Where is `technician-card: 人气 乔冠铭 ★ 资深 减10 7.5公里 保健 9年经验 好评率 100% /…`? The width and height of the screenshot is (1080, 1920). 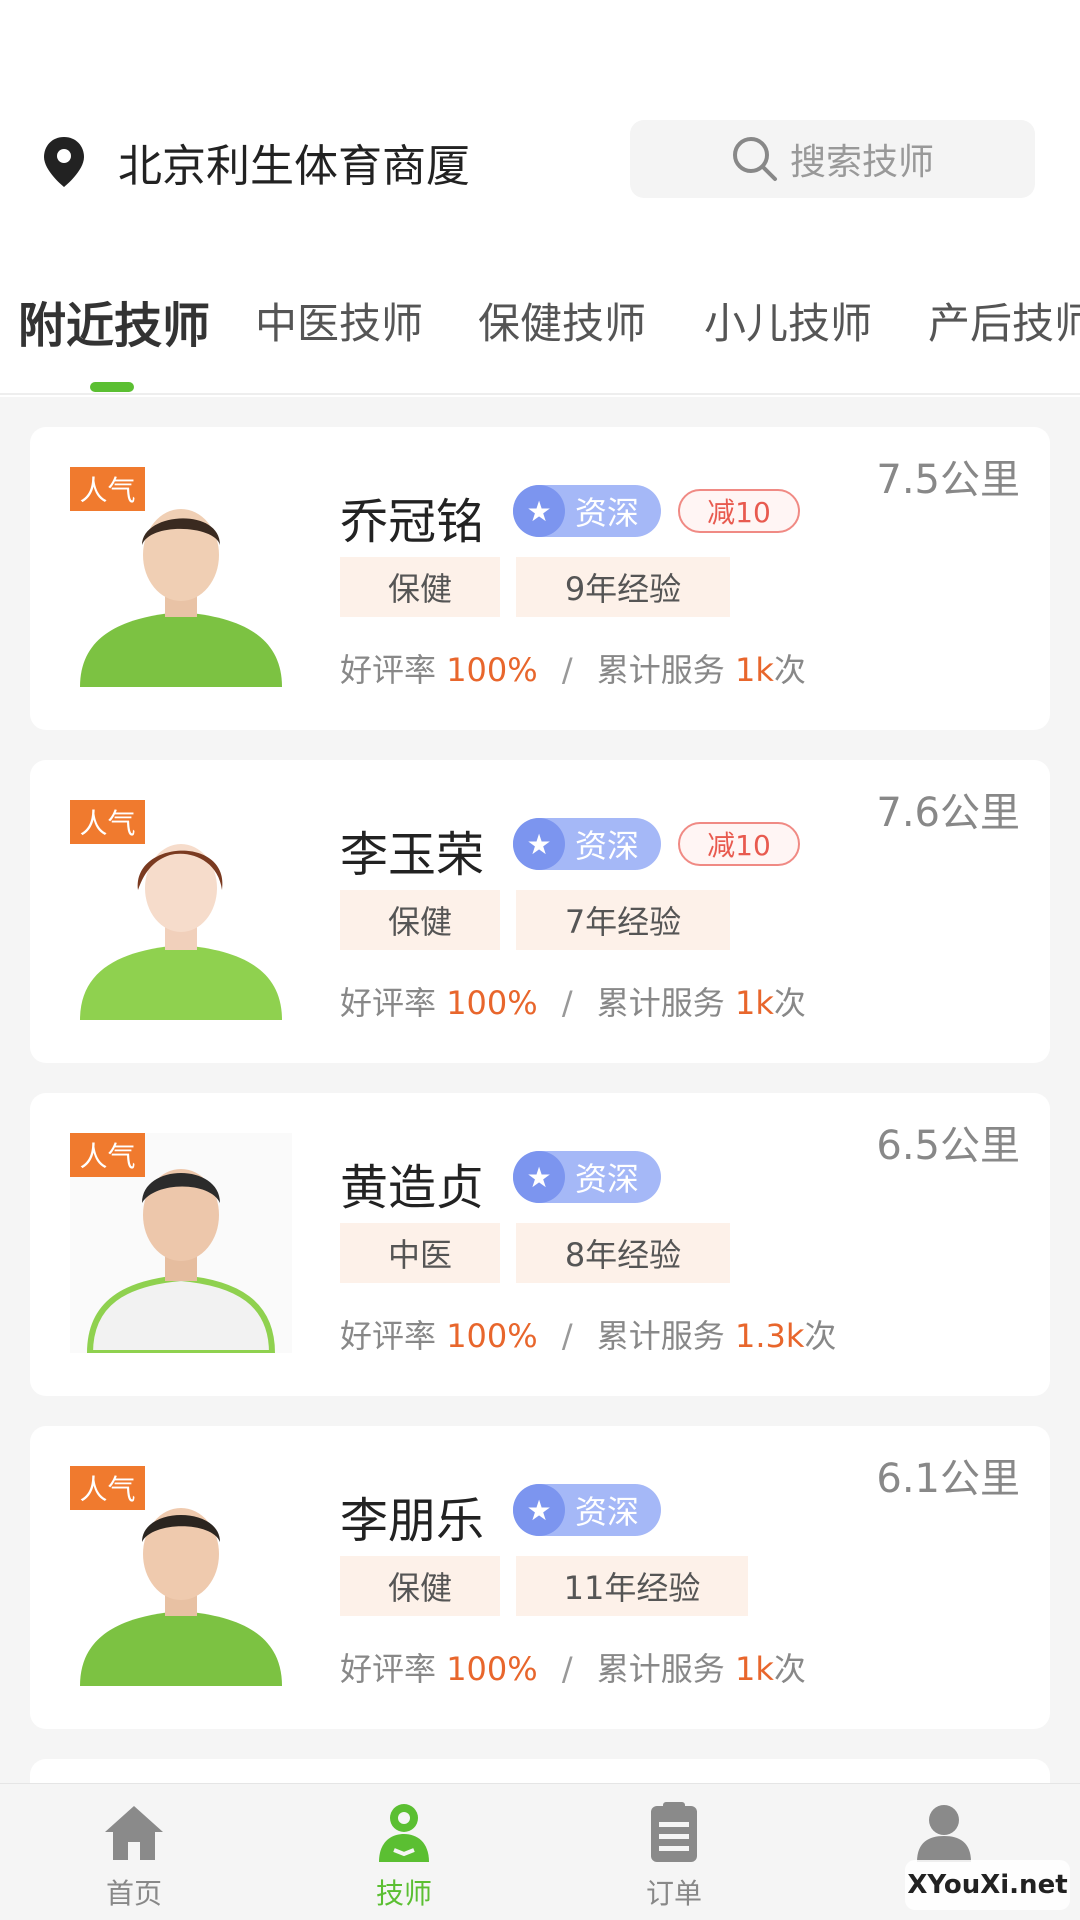
technician-card: 人气 乔冠铭 ★ 资深 减10 7.5公里 保健 9年经验 好评率 100% /… is located at coordinates (540, 578).